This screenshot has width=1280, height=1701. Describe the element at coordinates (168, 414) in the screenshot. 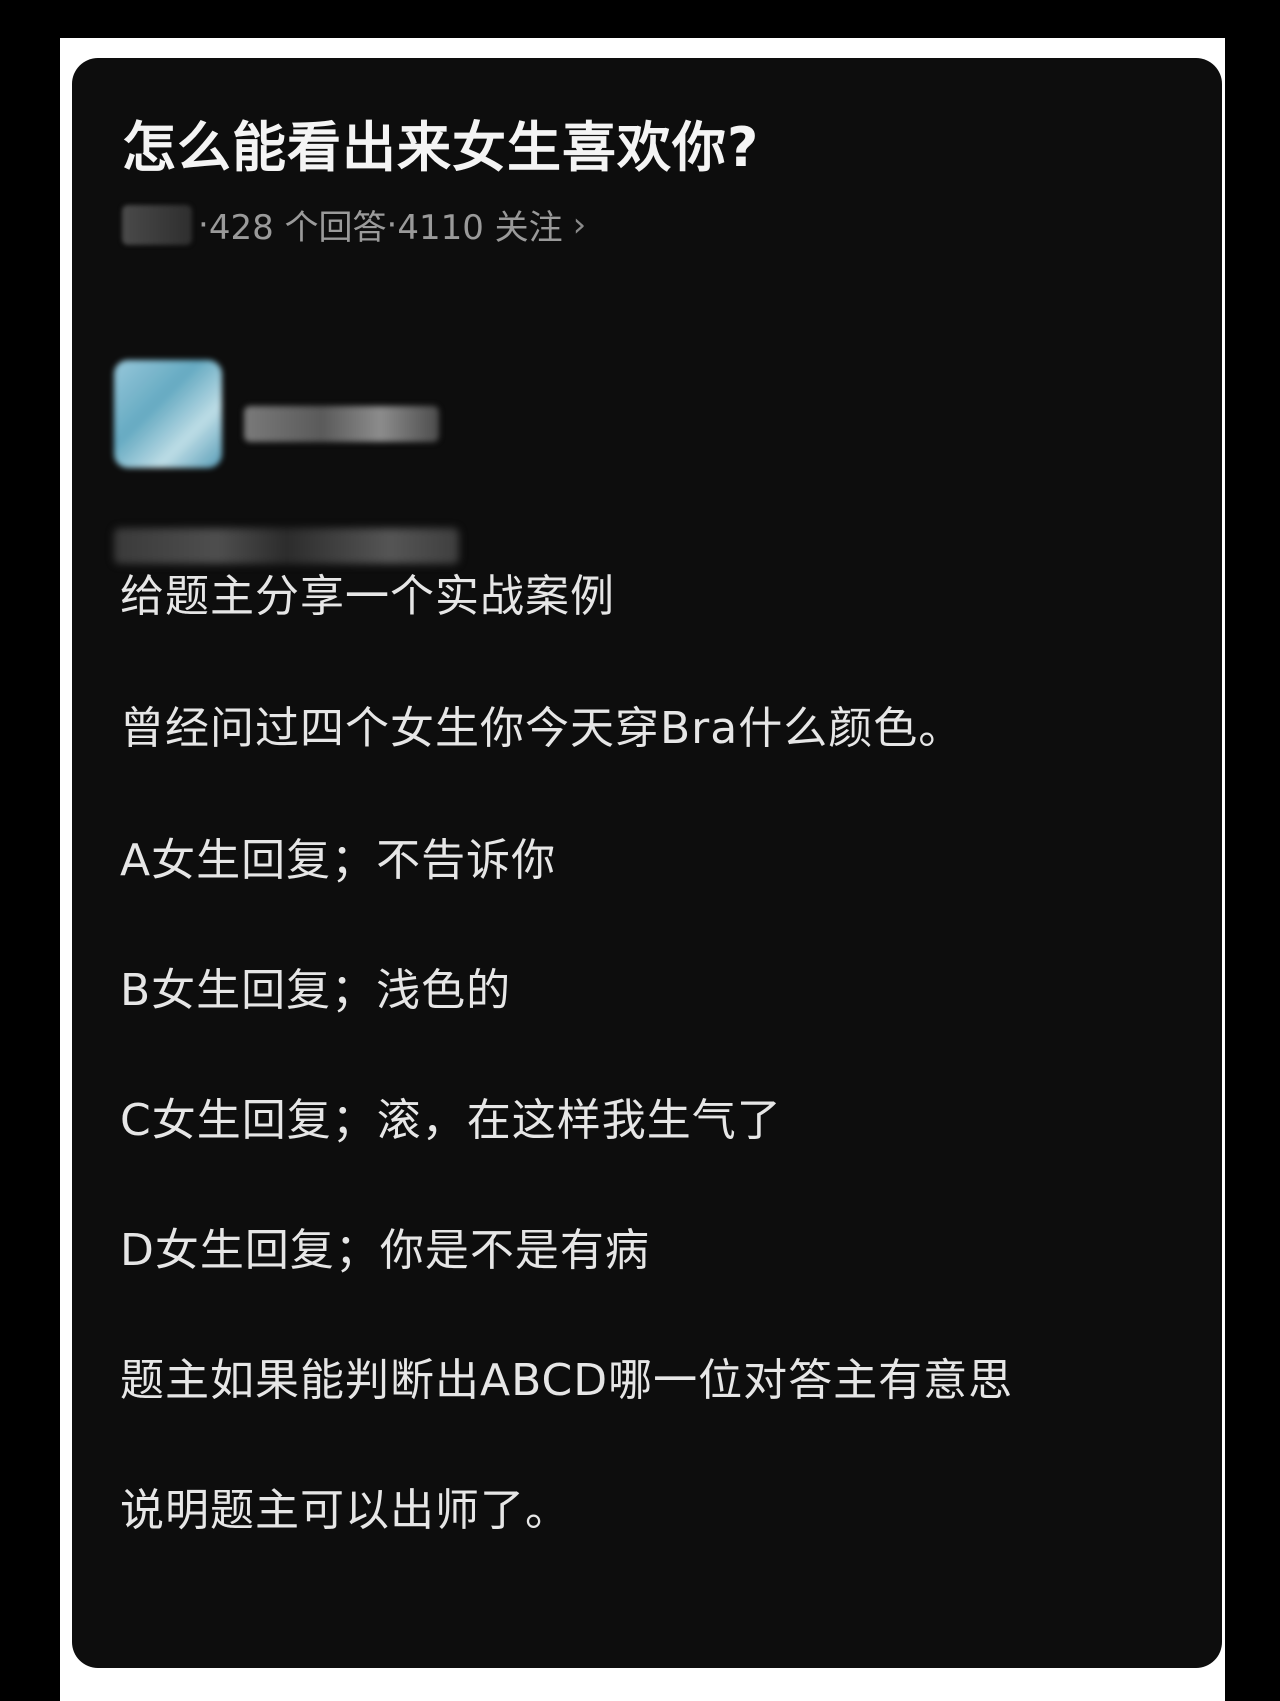

I see `avatar` at that location.